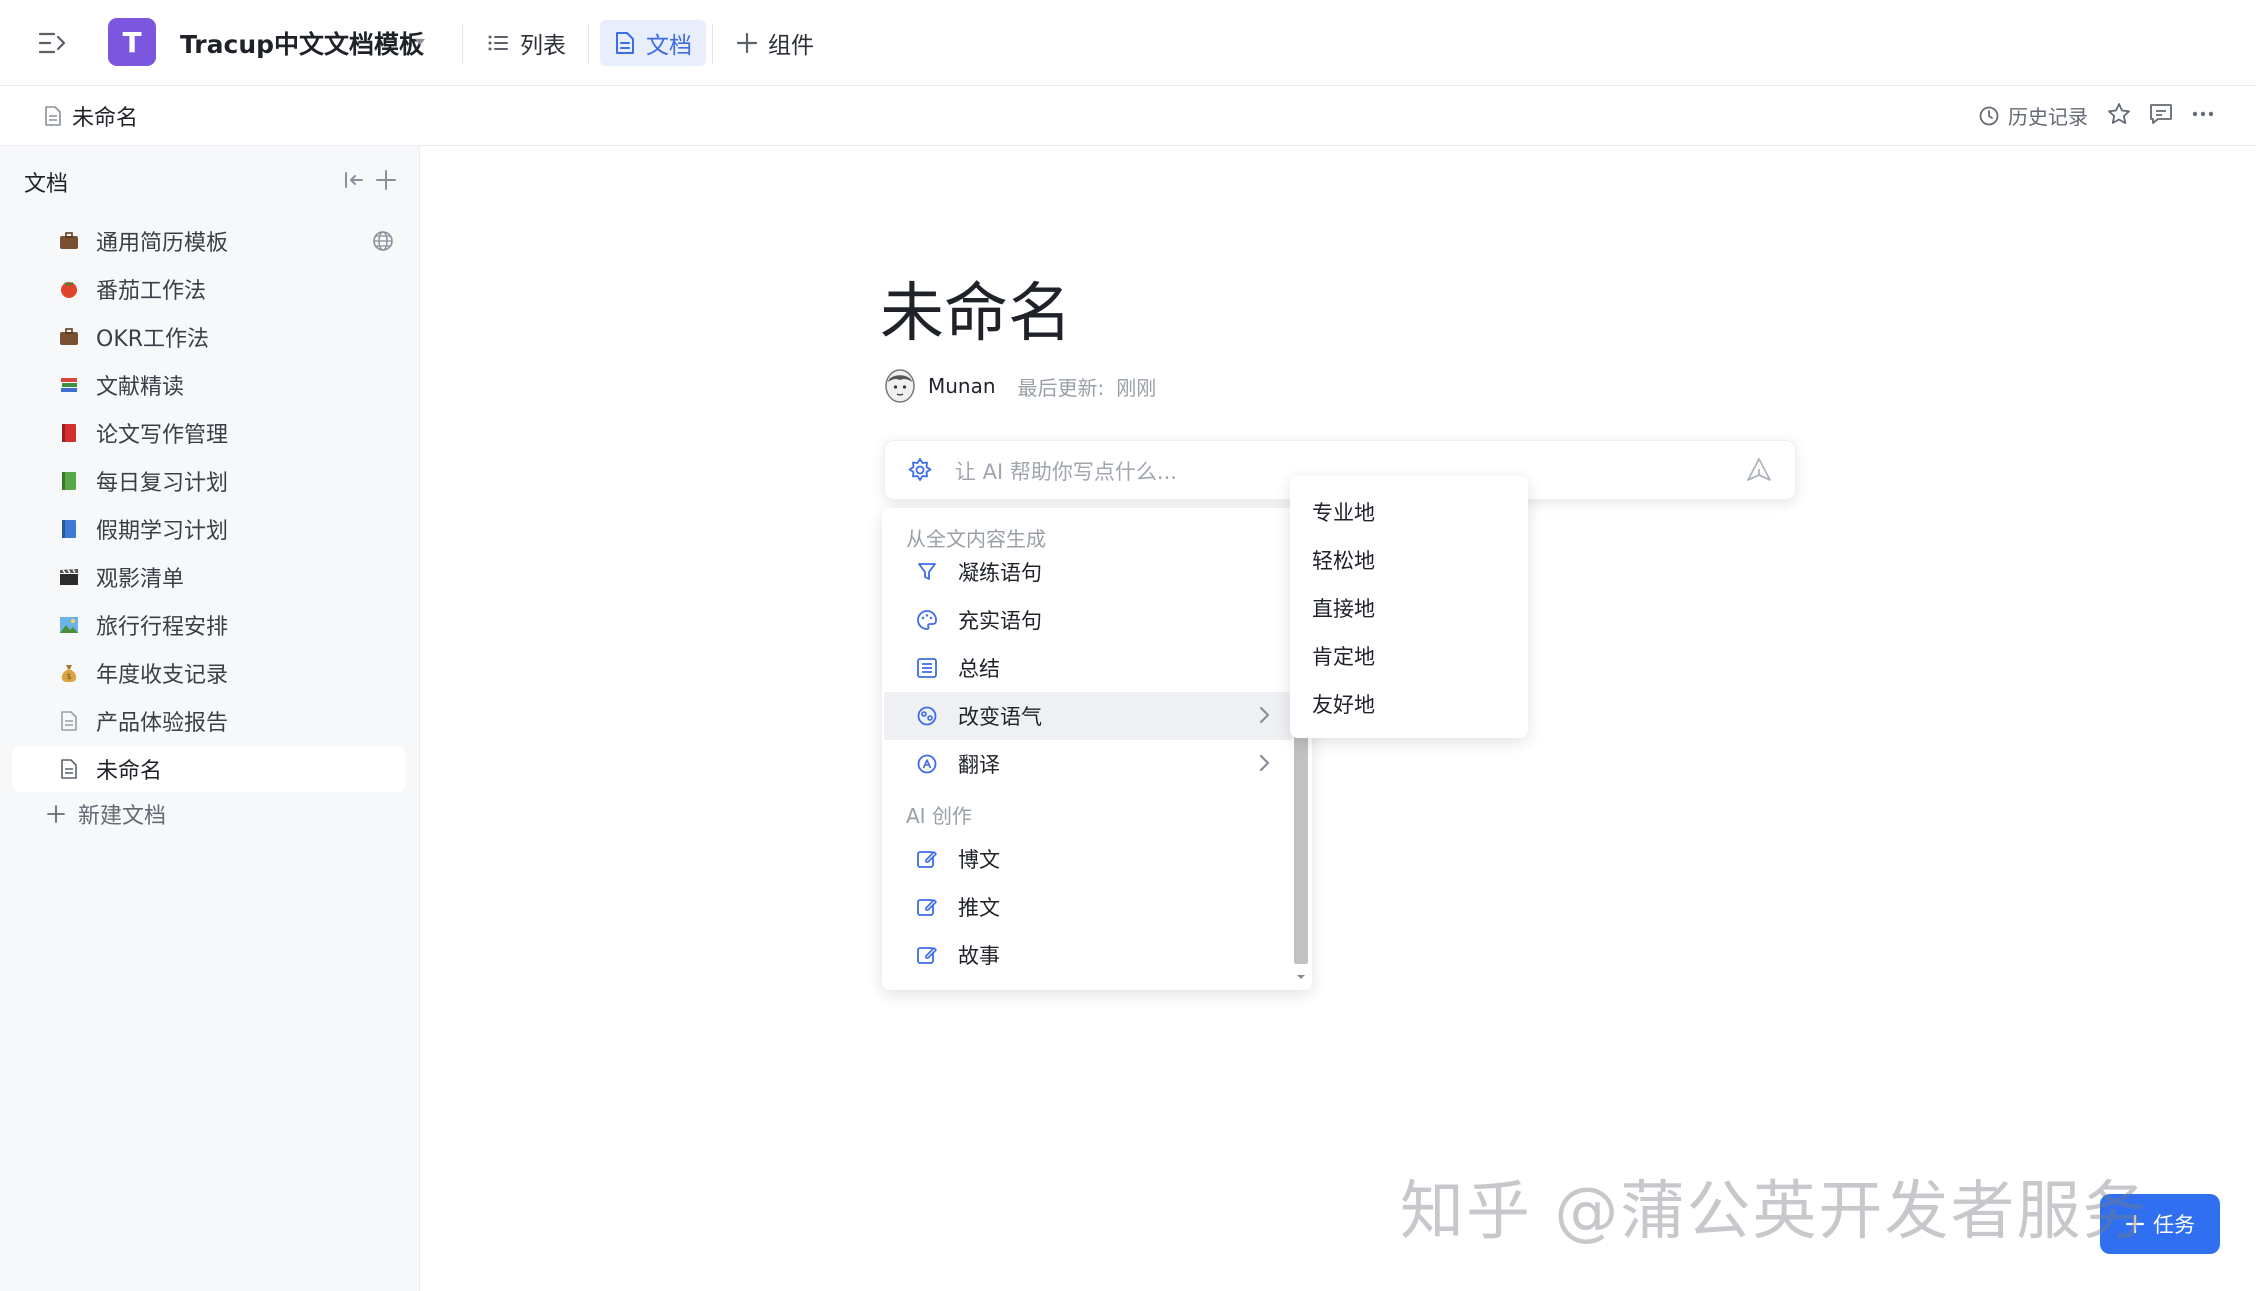 This screenshot has height=1291, width=2256. What do you see at coordinates (56, 814) in the screenshot?
I see `plus-icon` at bounding box center [56, 814].